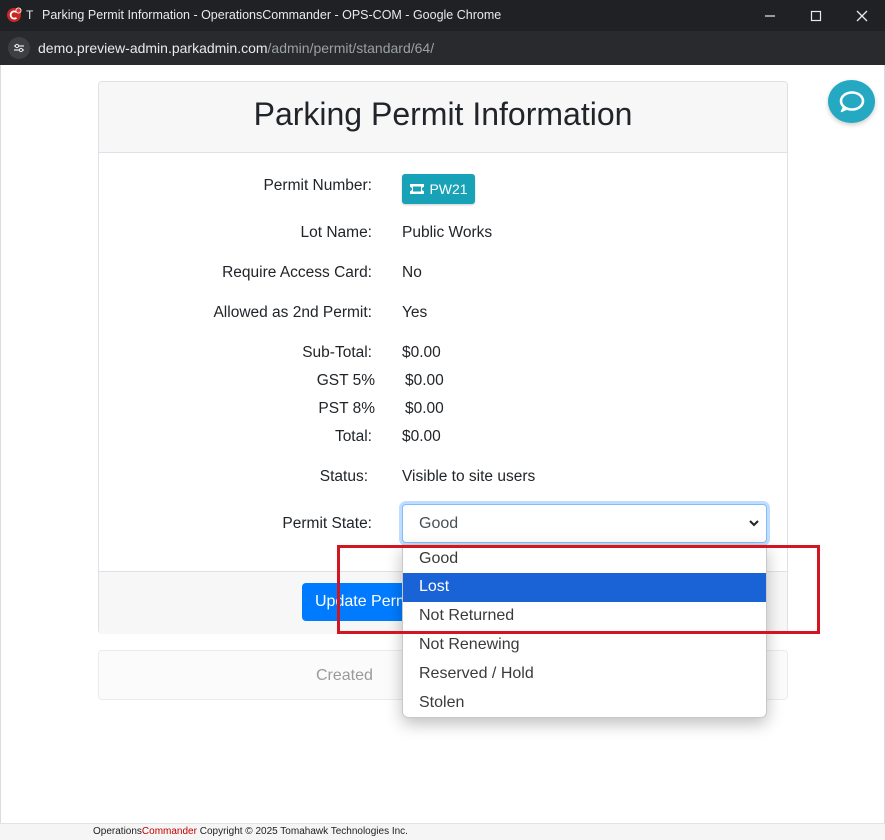 This screenshot has height=840, width=885. Describe the element at coordinates (469, 476) in the screenshot. I see `status-value: Visible to site users` at that location.